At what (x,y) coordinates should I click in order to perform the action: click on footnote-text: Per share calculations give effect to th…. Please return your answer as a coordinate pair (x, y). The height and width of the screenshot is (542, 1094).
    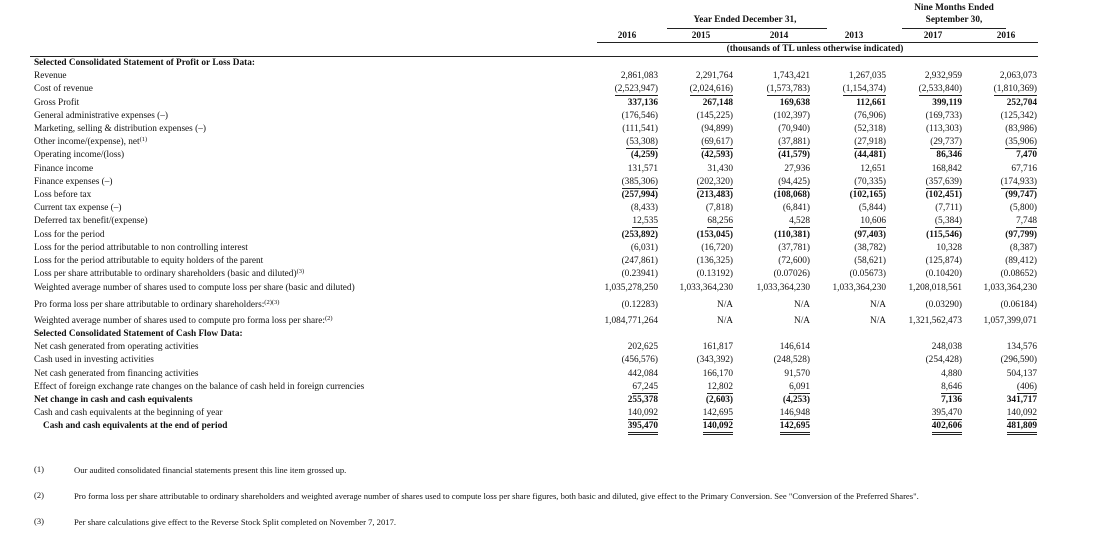
    Looking at the image, I should click on (235, 522).